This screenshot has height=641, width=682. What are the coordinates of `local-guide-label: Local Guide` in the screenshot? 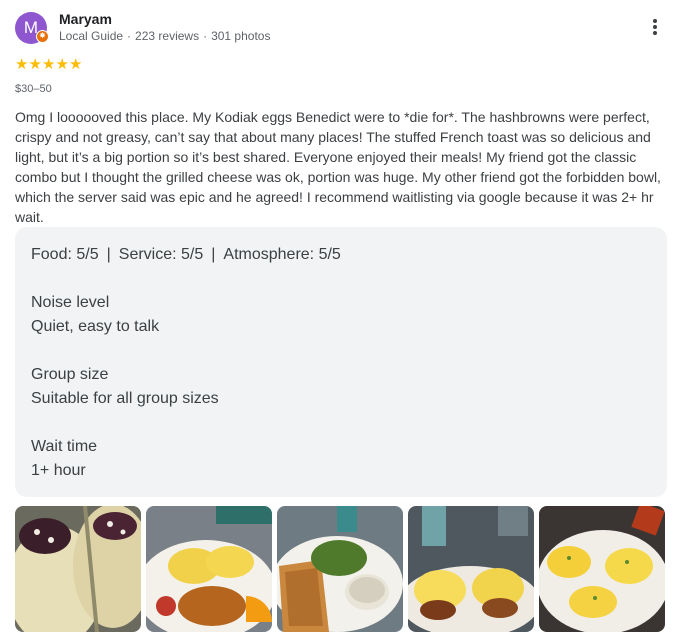 It's located at (91, 36).